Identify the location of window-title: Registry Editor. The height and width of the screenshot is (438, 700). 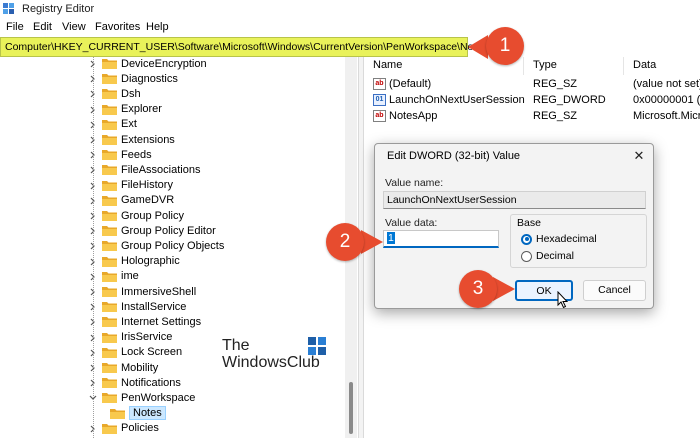
(58, 9).